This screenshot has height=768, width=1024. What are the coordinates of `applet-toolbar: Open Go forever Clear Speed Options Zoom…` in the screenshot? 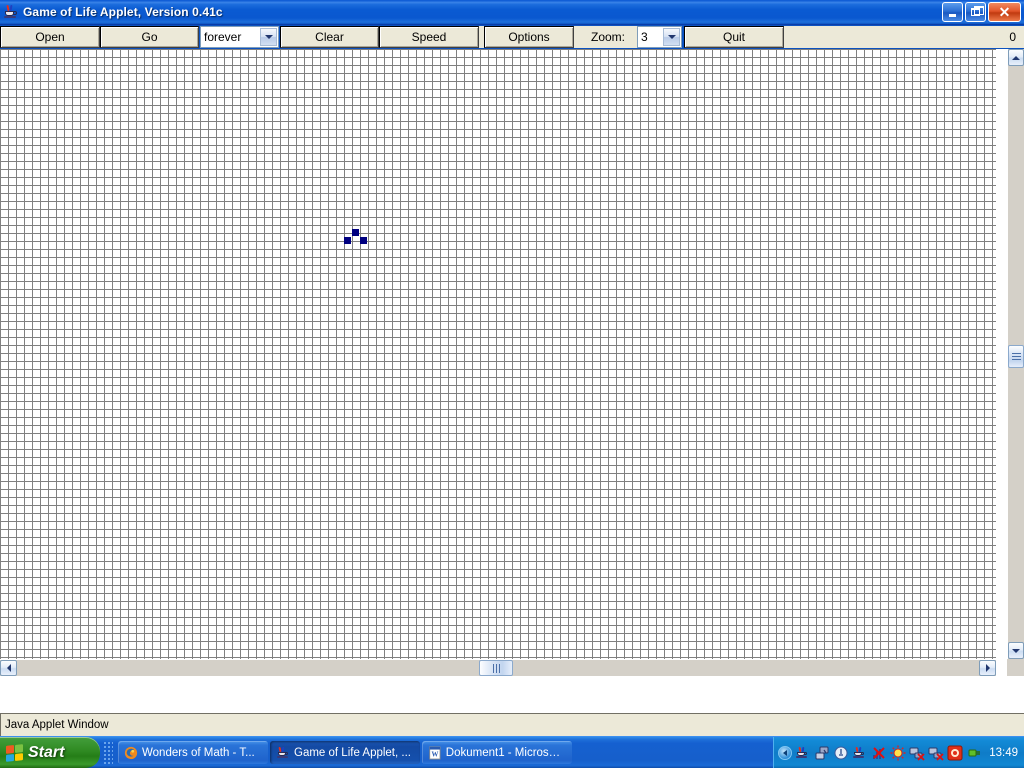 It's located at (512, 37).